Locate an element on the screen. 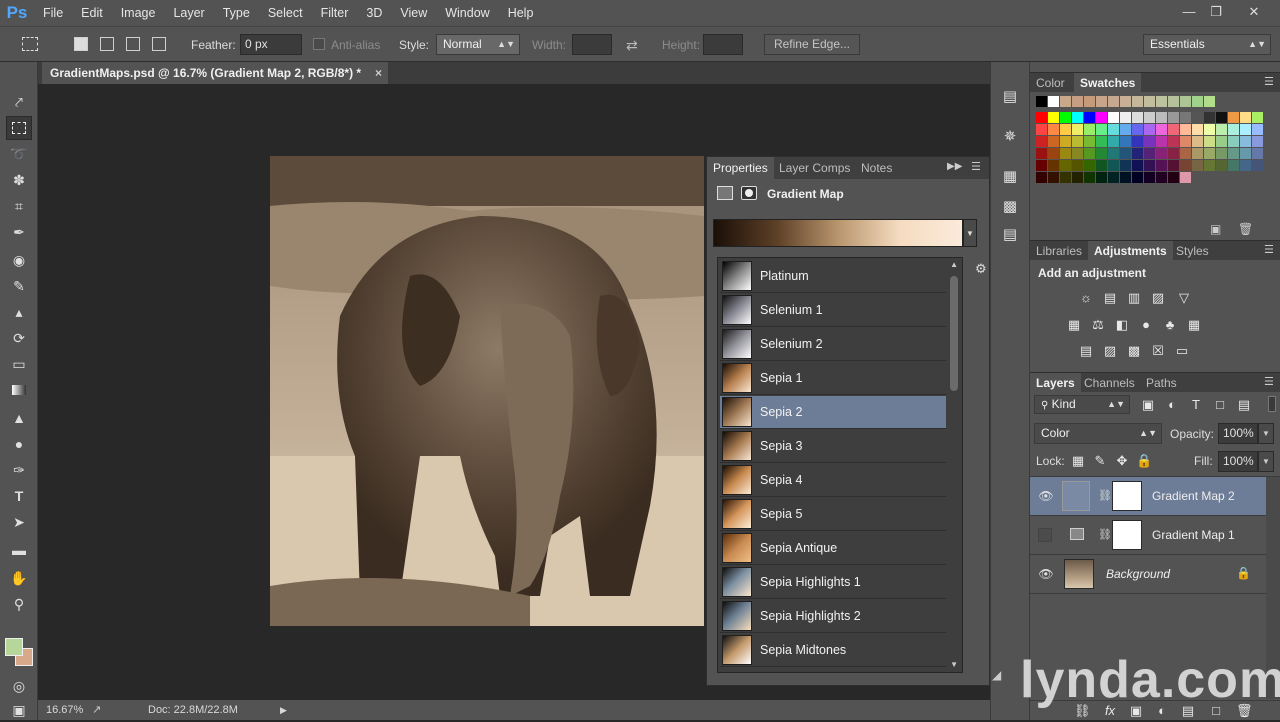 This screenshot has height=722, width=1280. tab-properties: Properties is located at coordinates (740, 168).